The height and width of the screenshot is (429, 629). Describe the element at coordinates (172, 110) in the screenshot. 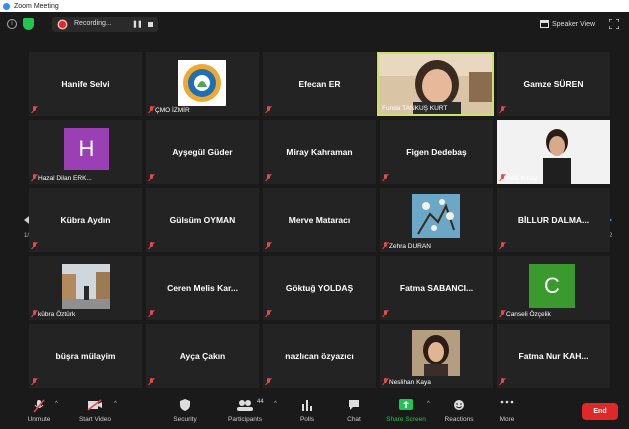

I see `participant-label: ÇMO İZMİR` at that location.